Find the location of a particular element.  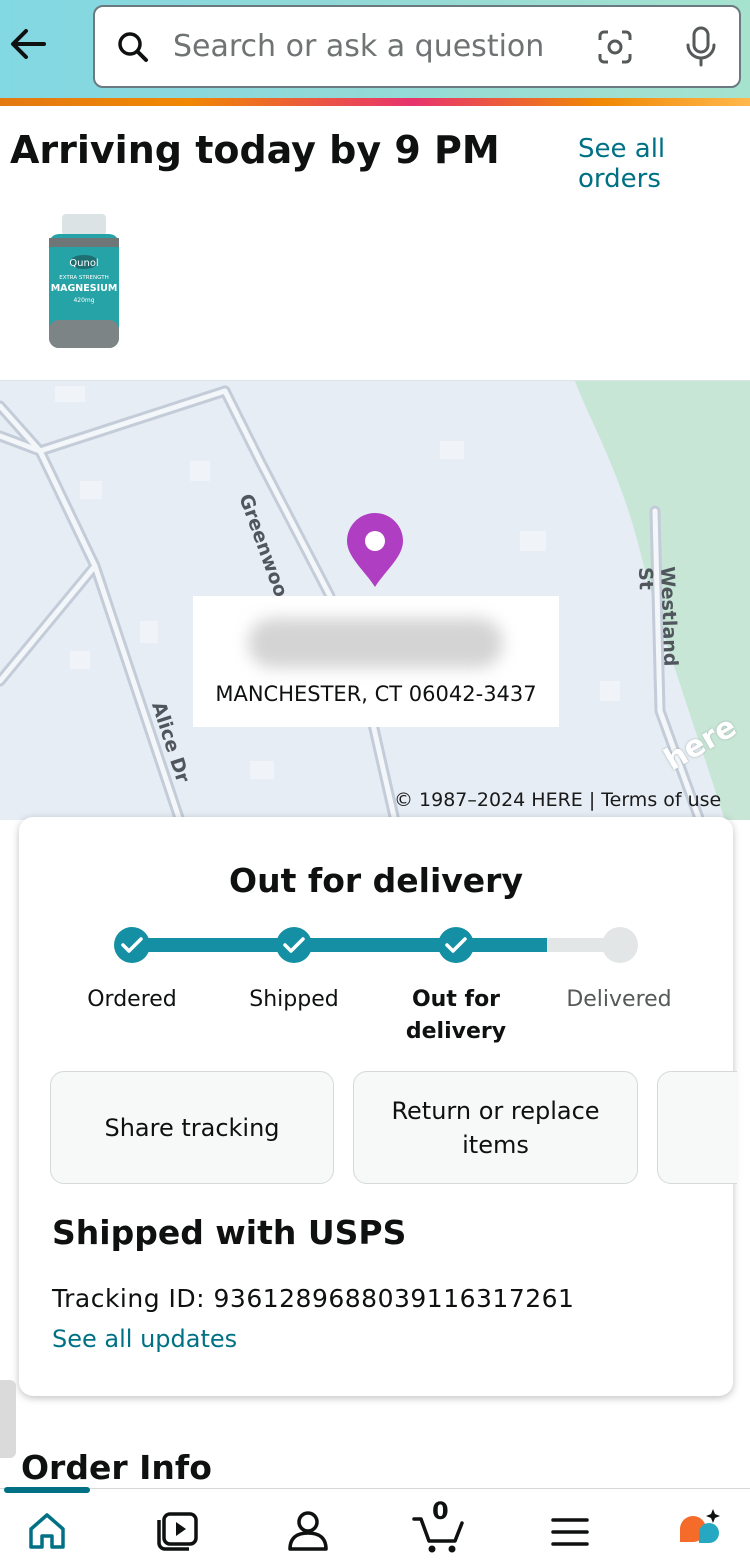

camera-scan-icon is located at coordinates (615, 47).